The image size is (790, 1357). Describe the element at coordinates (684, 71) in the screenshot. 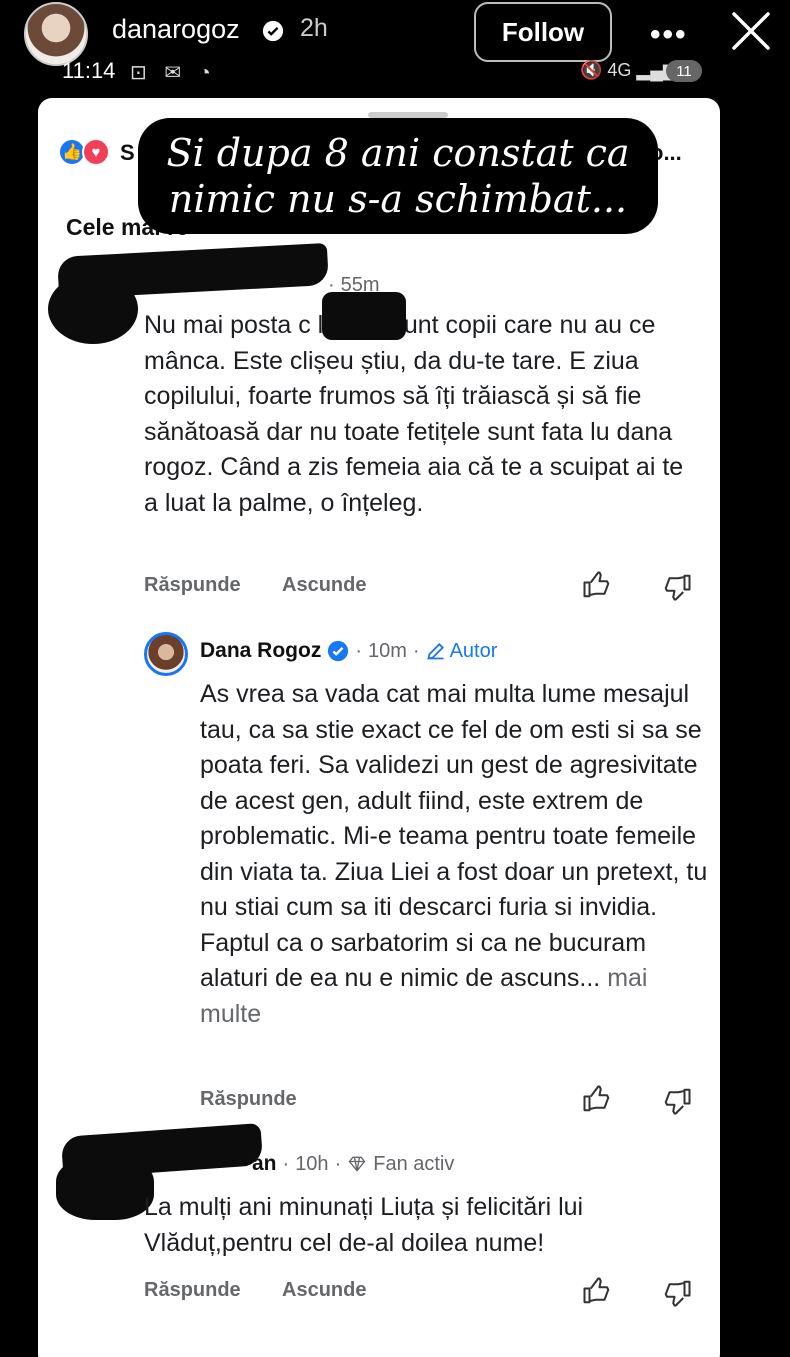

I see `battery-icon: 11` at that location.